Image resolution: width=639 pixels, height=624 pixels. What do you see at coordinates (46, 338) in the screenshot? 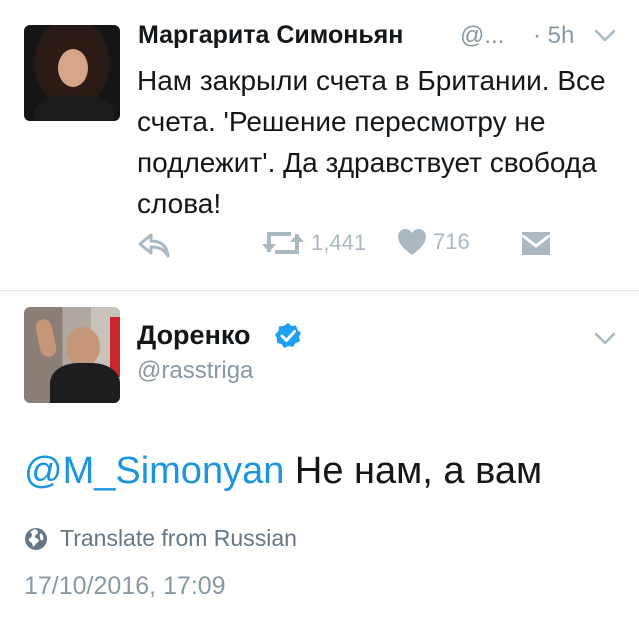
I see `avatar-hand` at bounding box center [46, 338].